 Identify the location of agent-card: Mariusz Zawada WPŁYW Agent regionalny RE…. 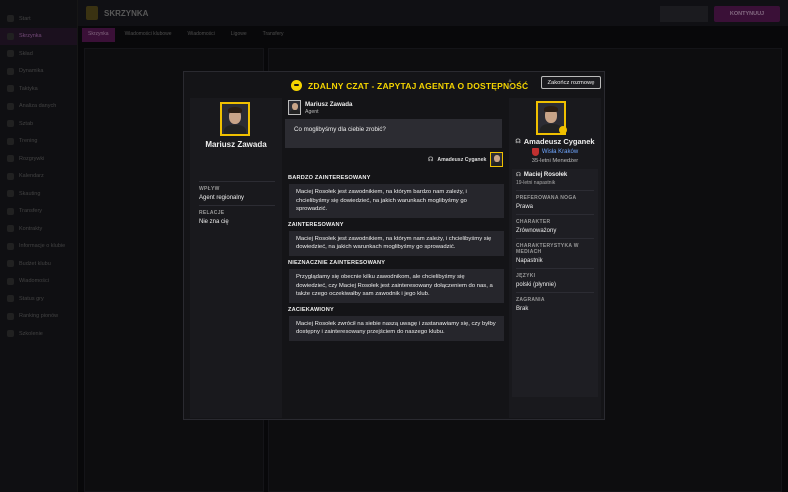
(236, 258).